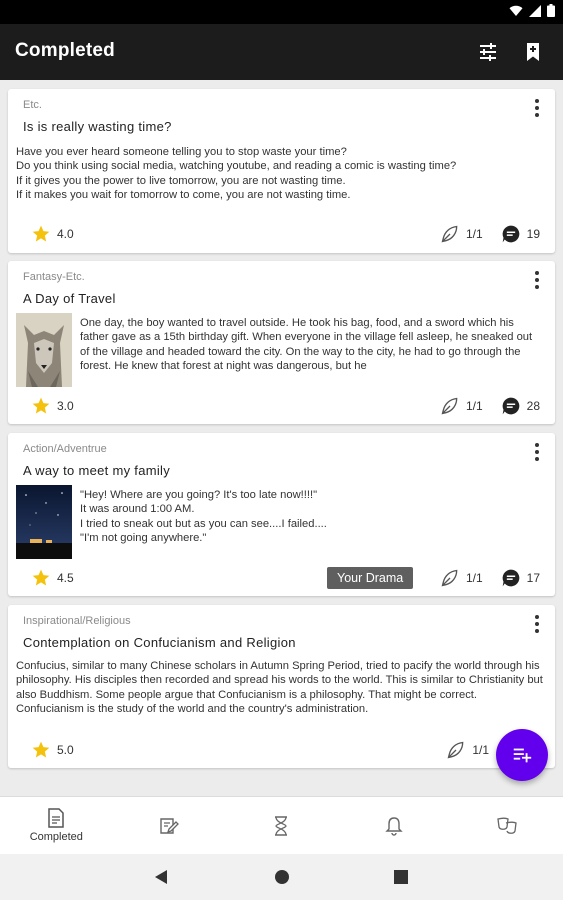 This screenshot has width=563, height=900. I want to click on drama-masks-icon, so click(506, 825).